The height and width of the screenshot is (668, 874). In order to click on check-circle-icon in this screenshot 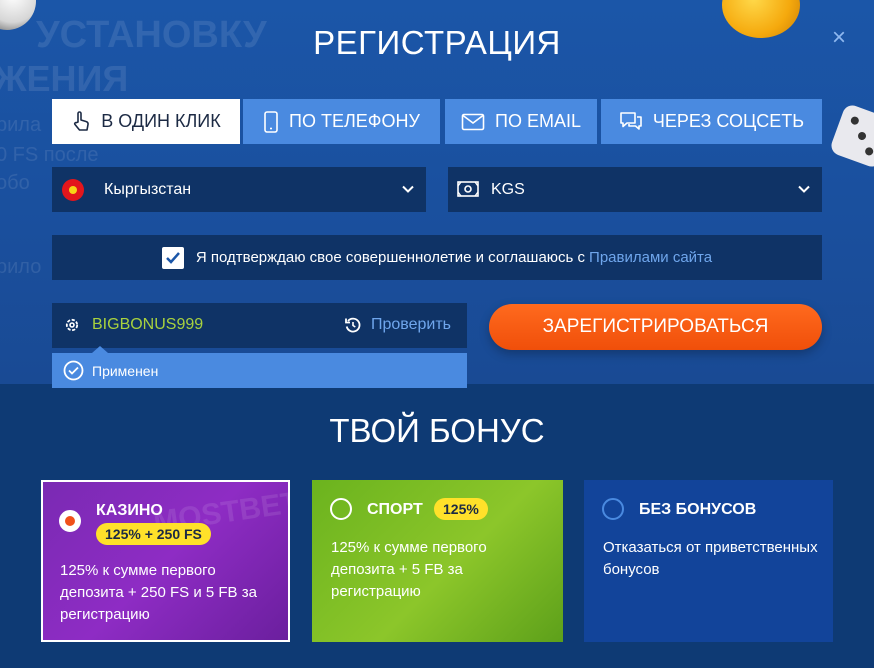, I will do `click(73, 370)`.